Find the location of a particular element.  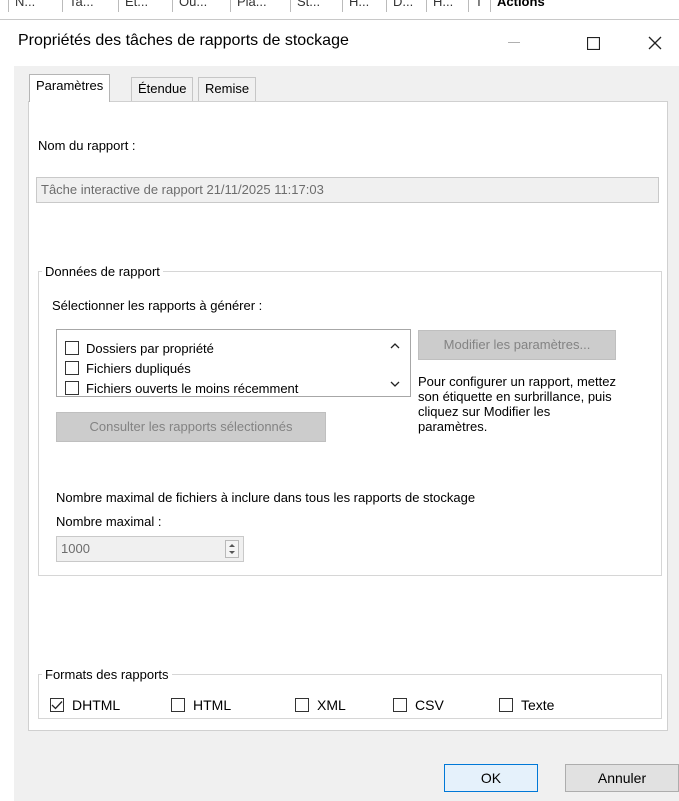

report-label: Fichiers dupliqués is located at coordinates (138, 368).